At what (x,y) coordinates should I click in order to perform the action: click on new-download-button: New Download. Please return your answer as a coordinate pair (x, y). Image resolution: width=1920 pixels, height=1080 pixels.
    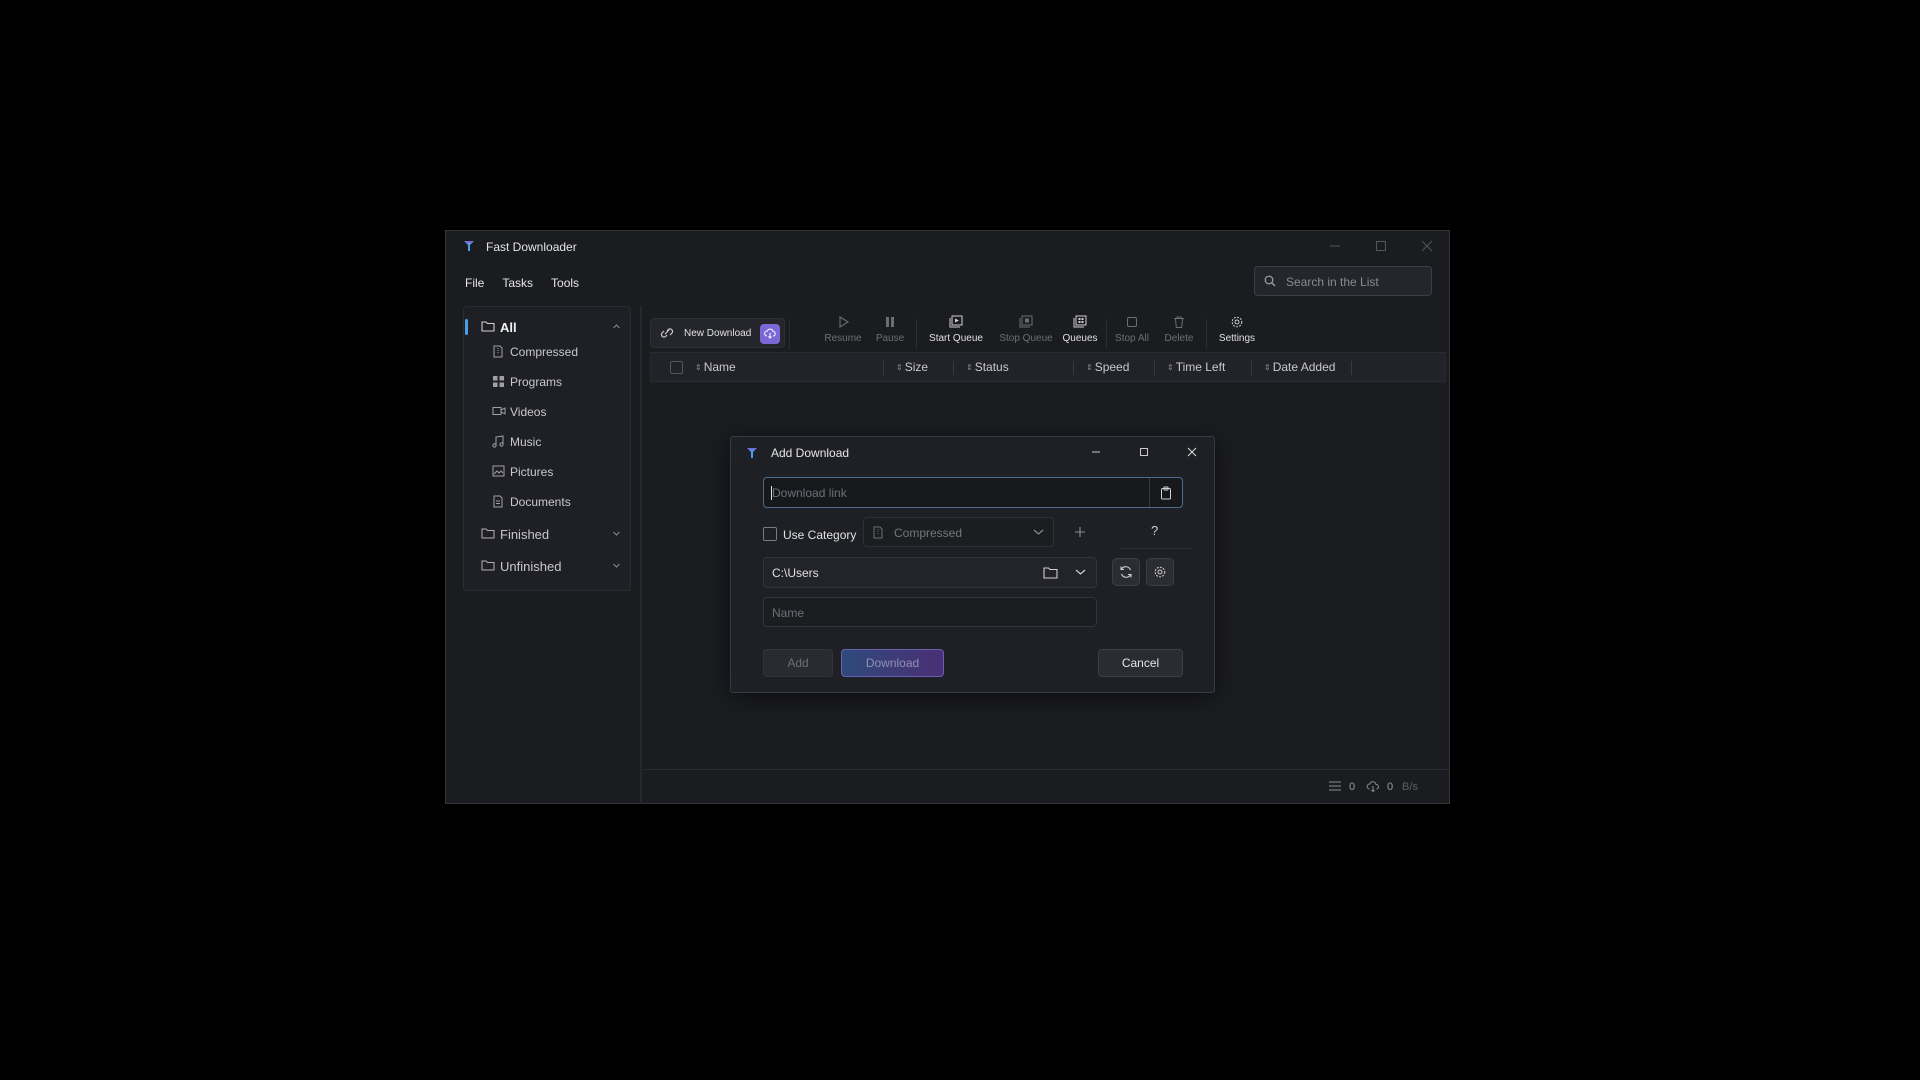
    Looking at the image, I should click on (717, 333).